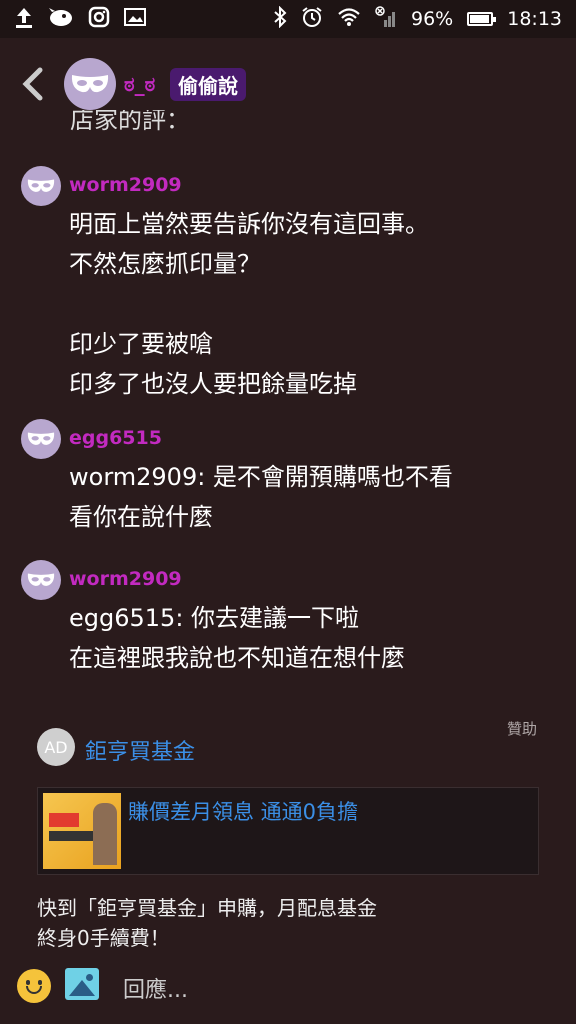 This screenshot has height=1024, width=576. What do you see at coordinates (261, 497) in the screenshot?
I see `message-text: worm2909: 是不會開預購嗎也不看 看你在說什麼` at bounding box center [261, 497].